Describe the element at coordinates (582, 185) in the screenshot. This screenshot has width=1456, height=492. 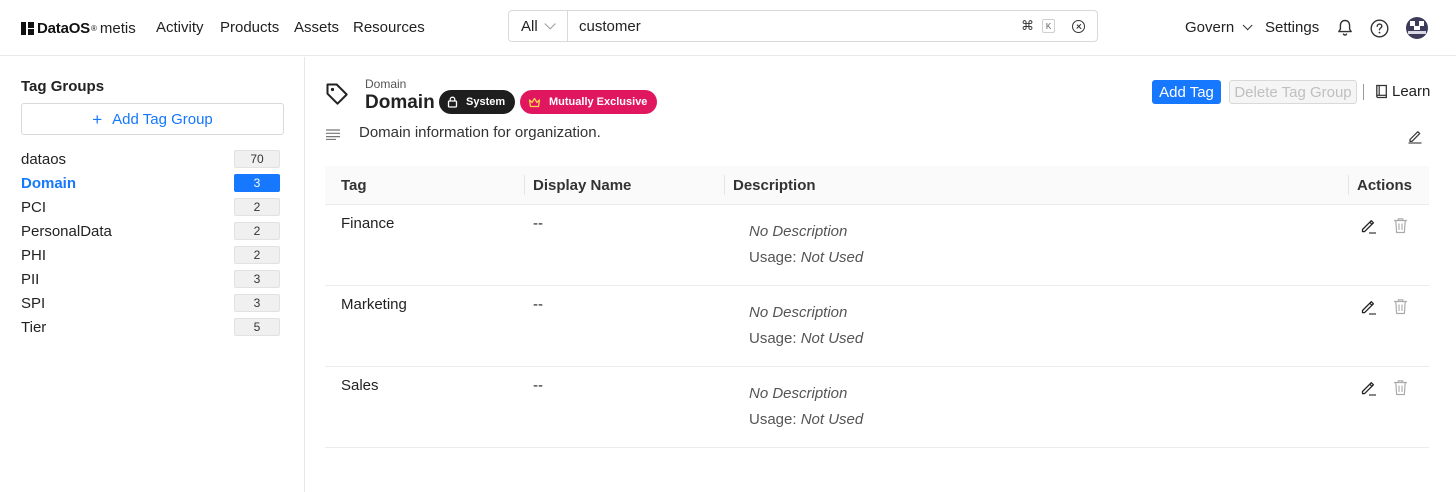
I see `column-header-display-name: Display Name` at that location.